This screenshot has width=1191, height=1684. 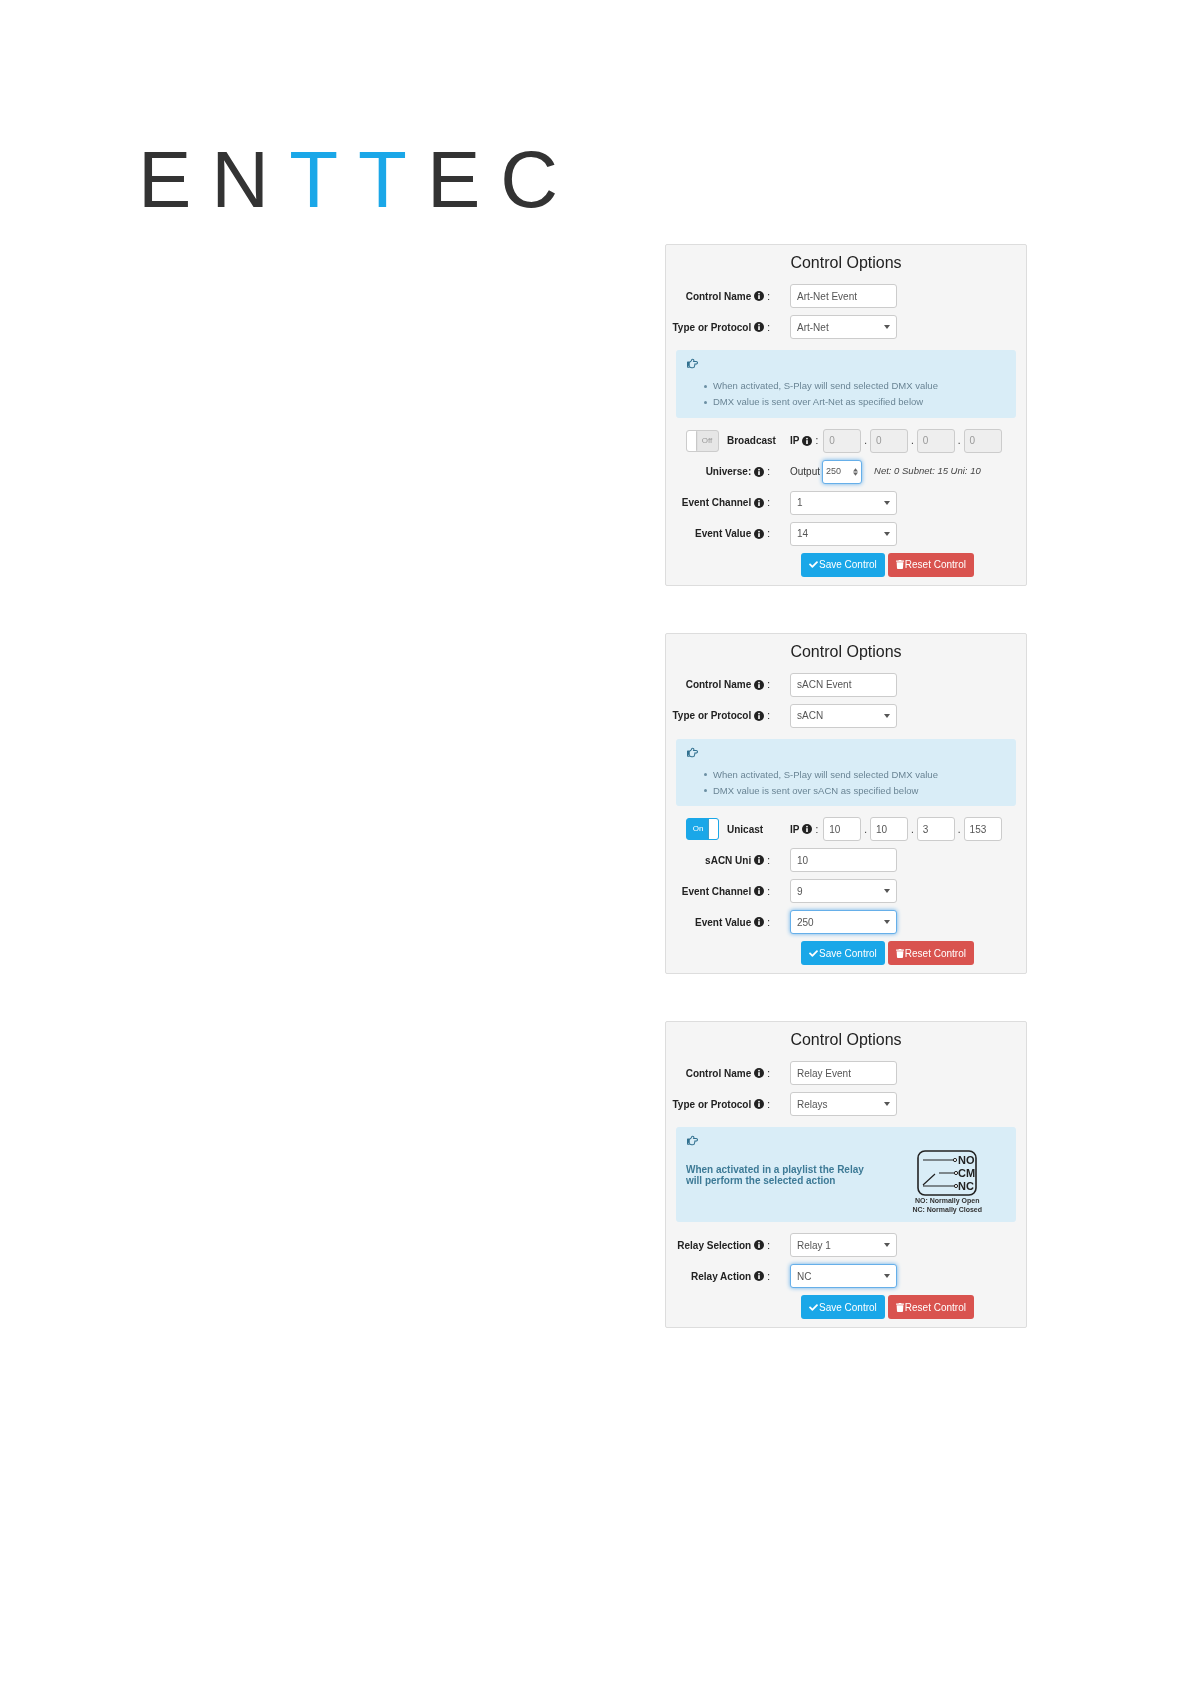 What do you see at coordinates (805, 472) in the screenshot?
I see `output-label: Output` at bounding box center [805, 472].